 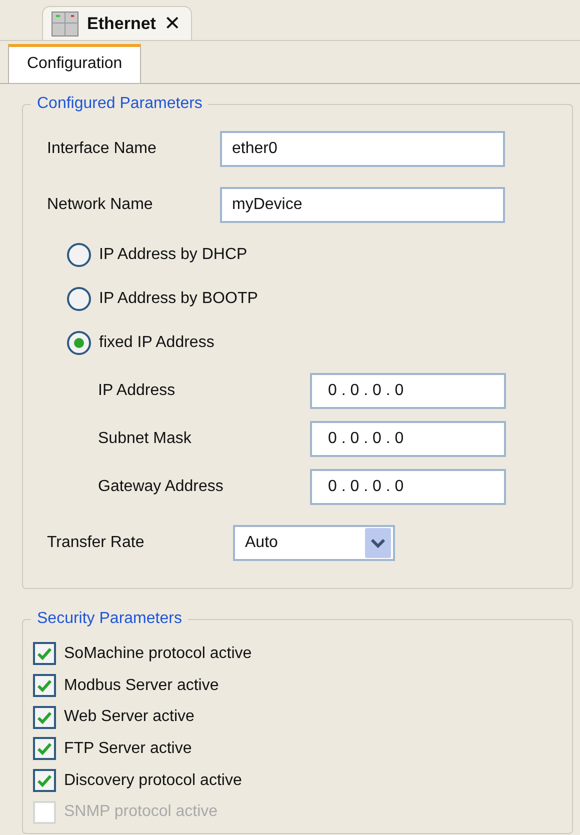 What do you see at coordinates (137, 391) in the screenshot?
I see `field-label: IP Address` at bounding box center [137, 391].